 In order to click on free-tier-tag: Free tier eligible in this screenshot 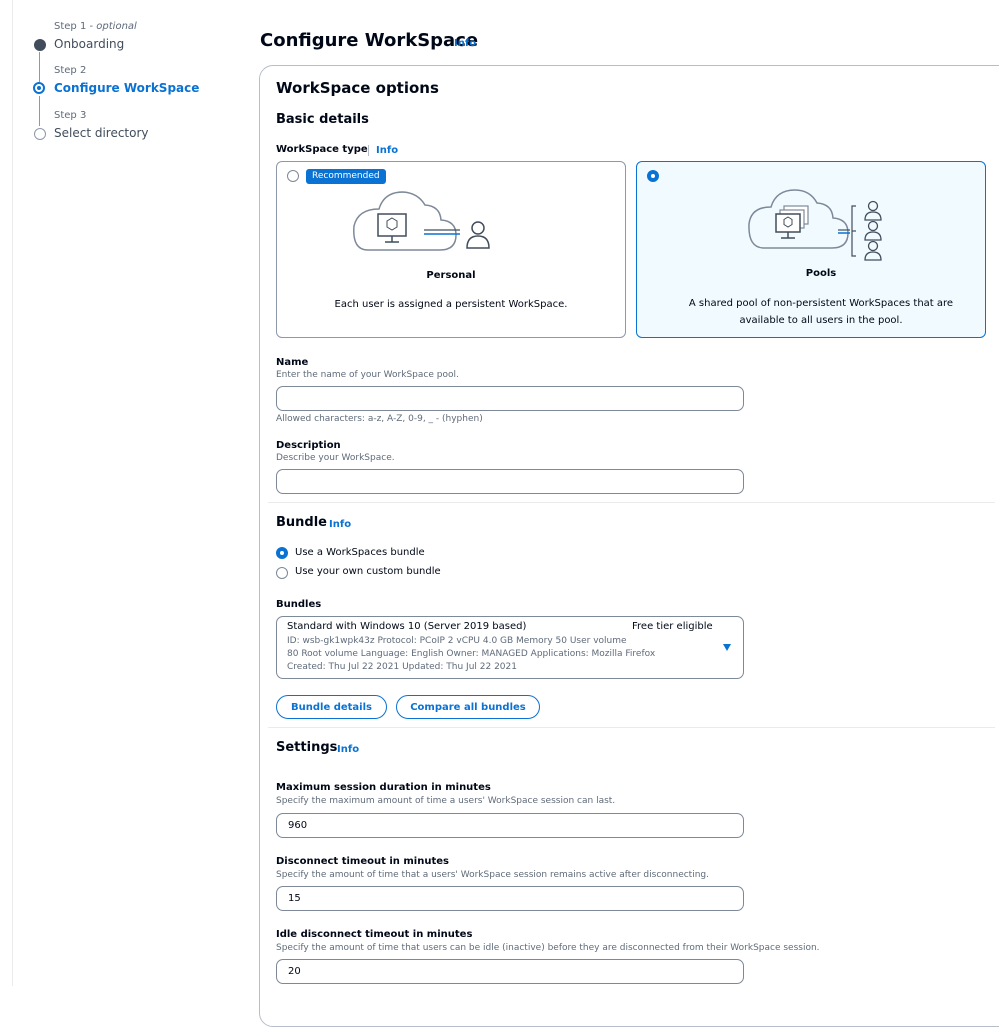, I will do `click(672, 626)`.